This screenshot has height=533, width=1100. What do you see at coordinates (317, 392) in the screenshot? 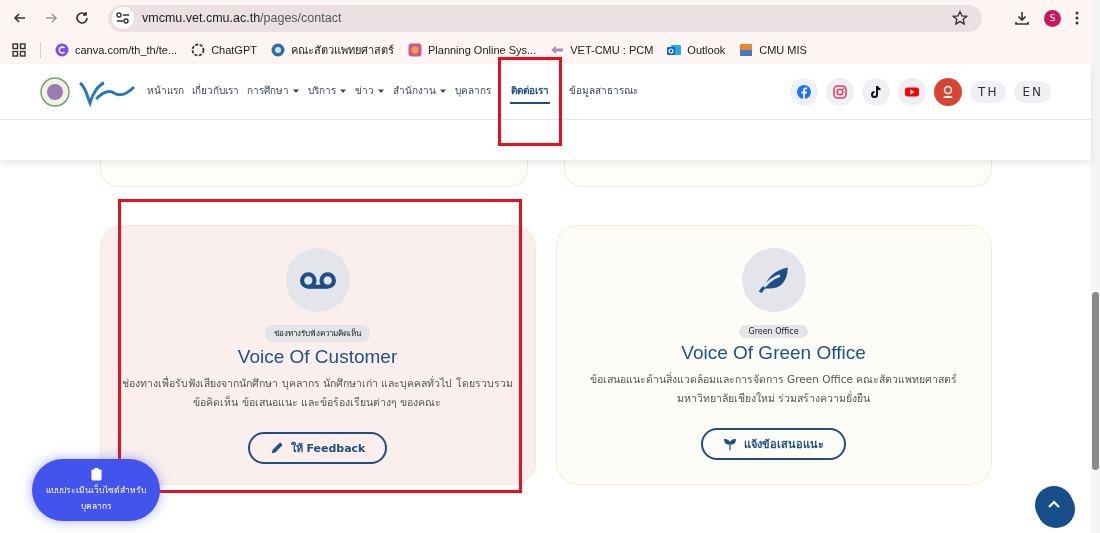
I see `card-description: ช่องทางเพื่อรับฟังเสียงจากนักศึกษา บุคลากร นักศึกษาเก่า และบุคคลทั่วไป โดยรวบรวม ข้อคิดเห็น ข้อเสนอแนะ และข้อร้องเรียนต่างๆ ของคณะ` at bounding box center [317, 392].